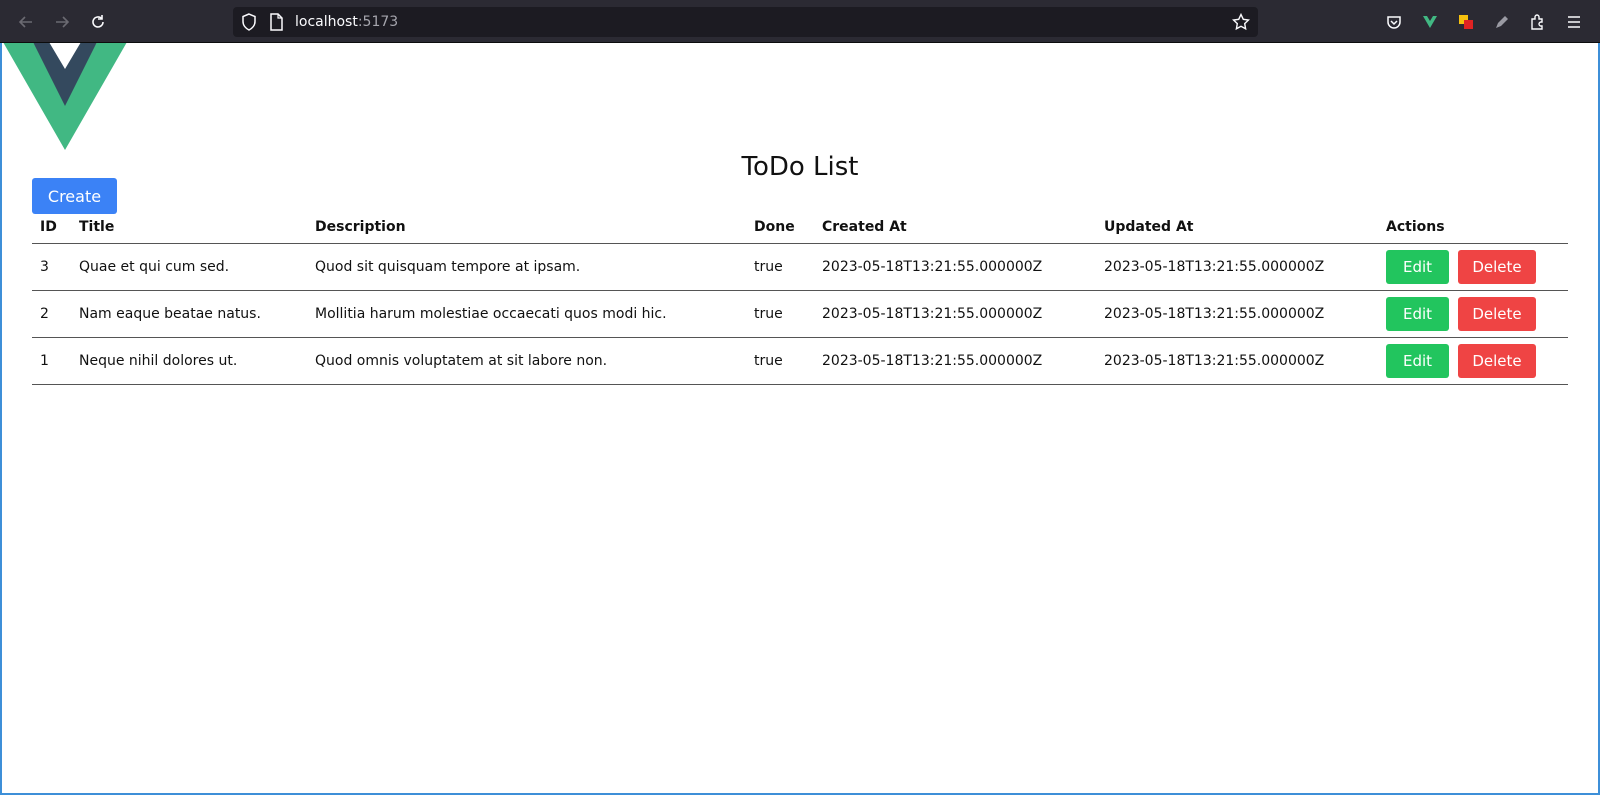  Describe the element at coordinates (51, 361) in the screenshot. I see `cell-id: 1` at that location.